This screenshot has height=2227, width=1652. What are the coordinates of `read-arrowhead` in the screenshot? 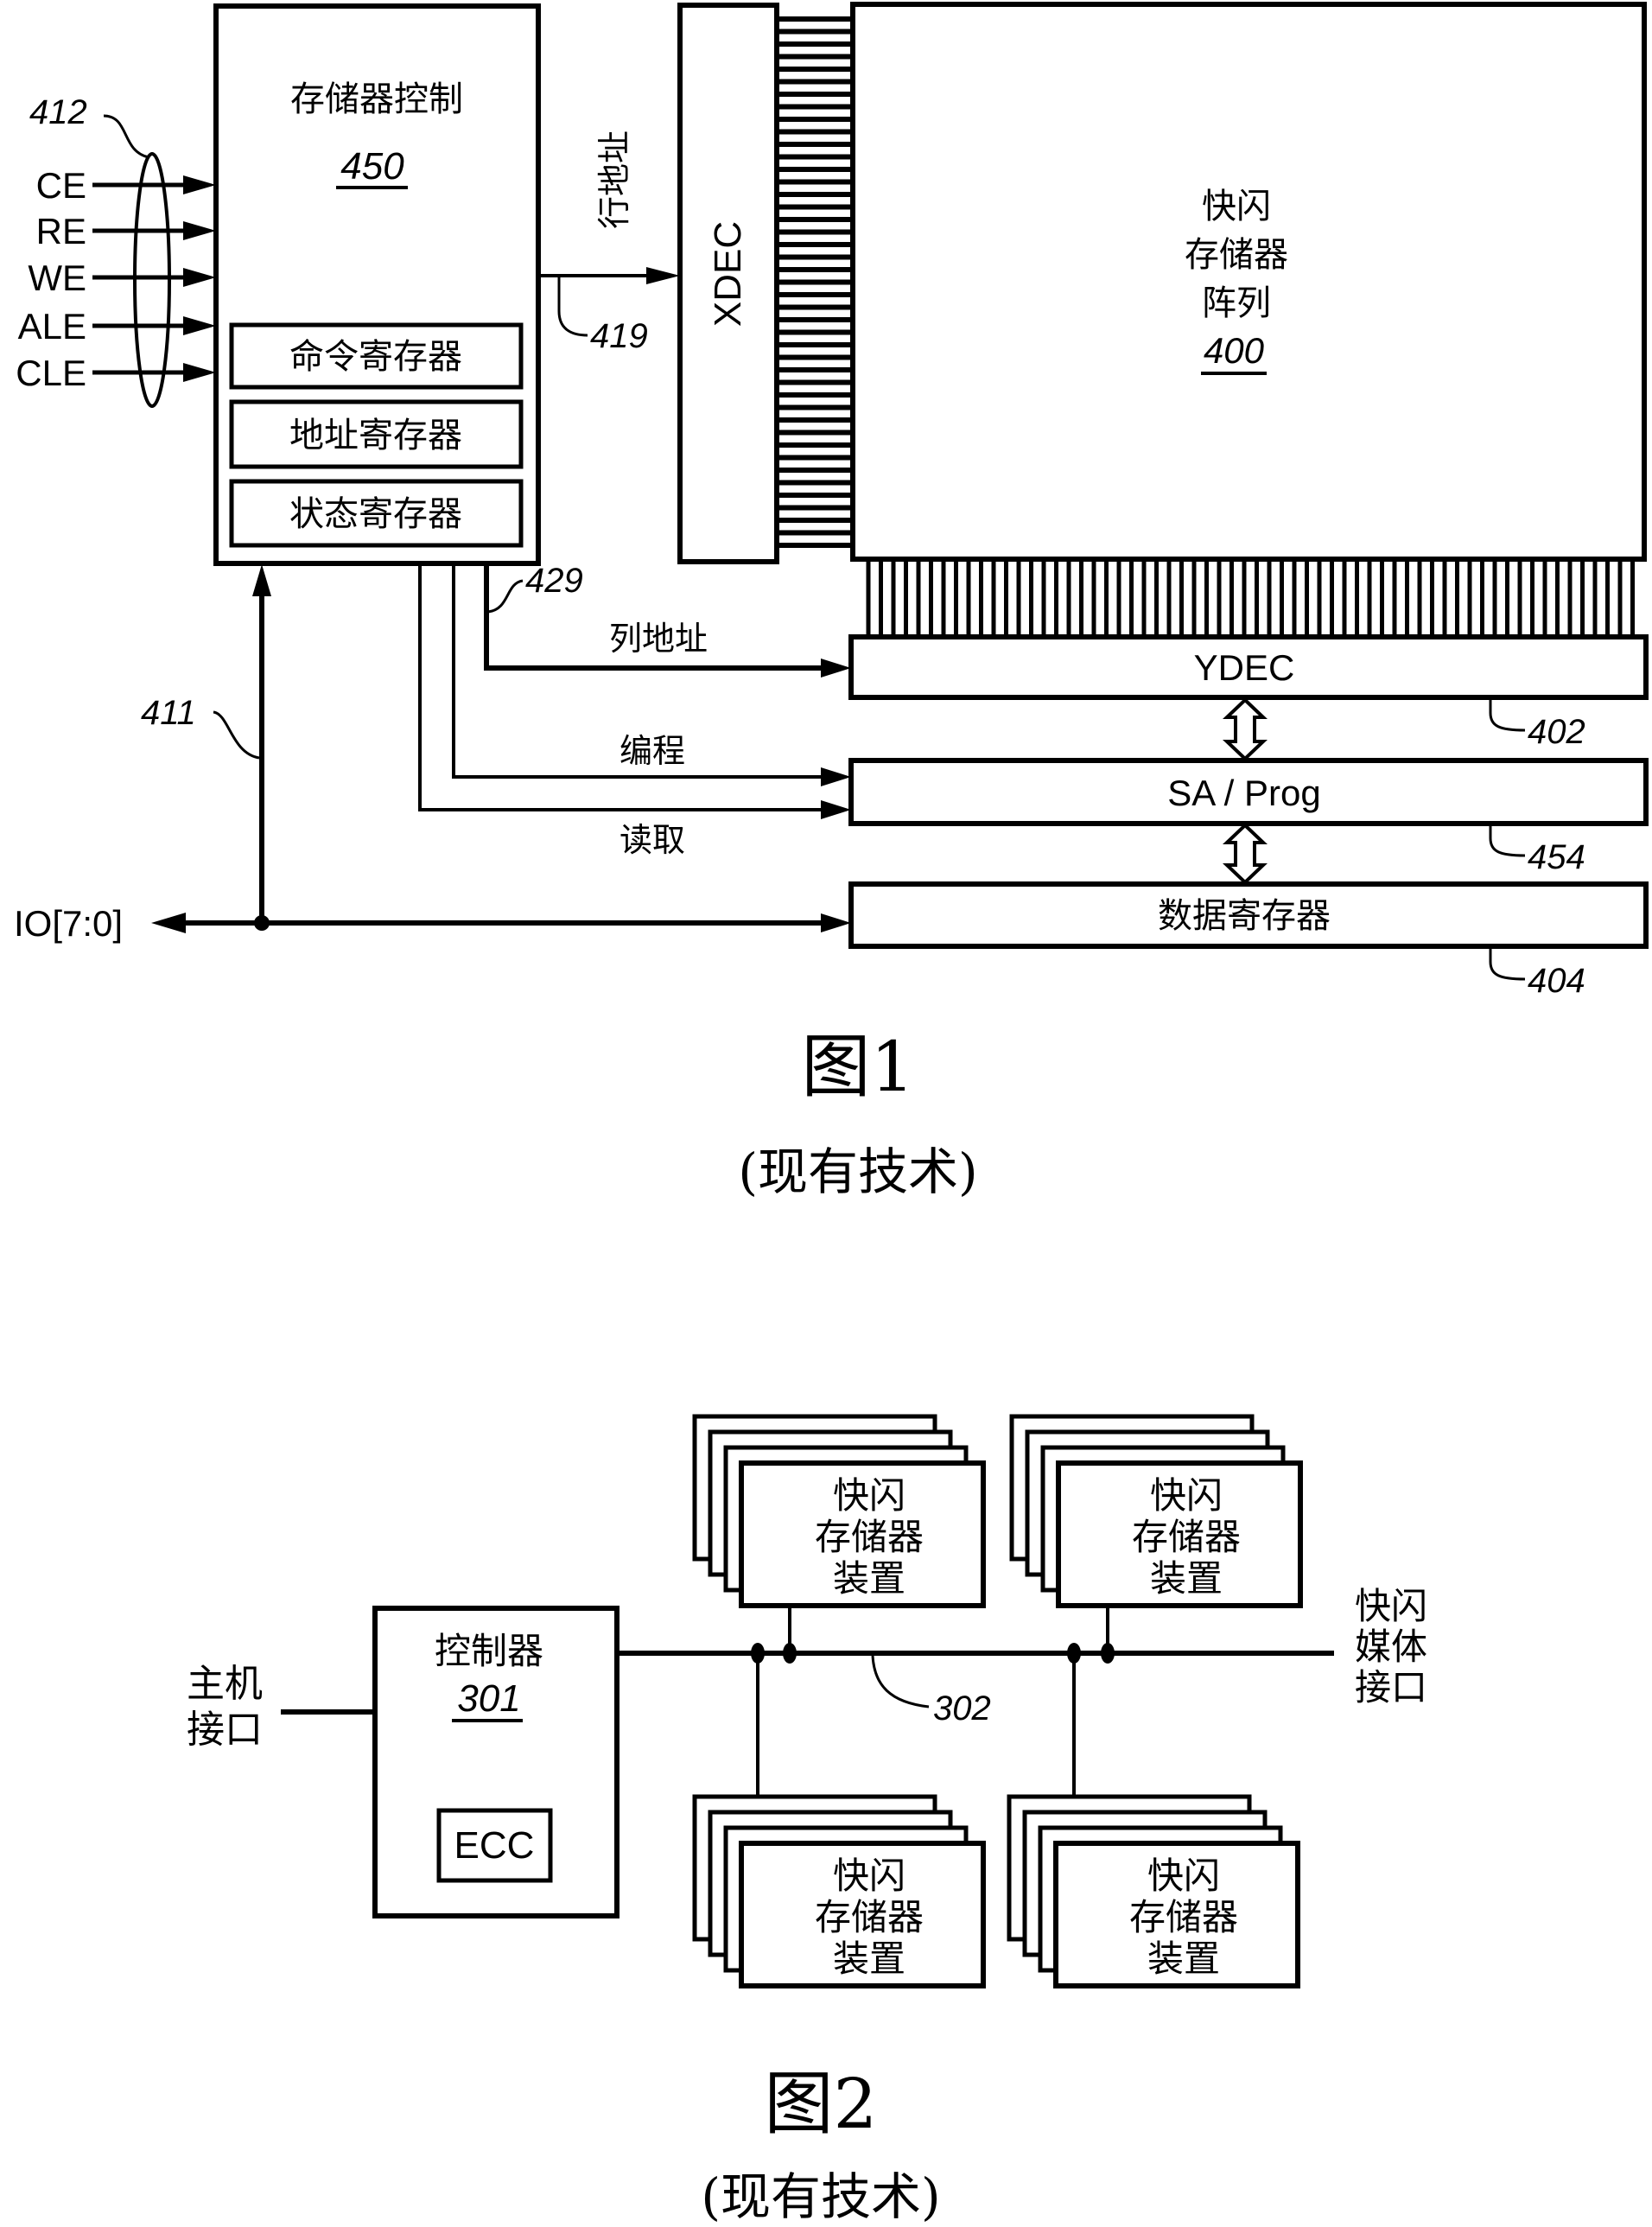 It's located at (836, 809).